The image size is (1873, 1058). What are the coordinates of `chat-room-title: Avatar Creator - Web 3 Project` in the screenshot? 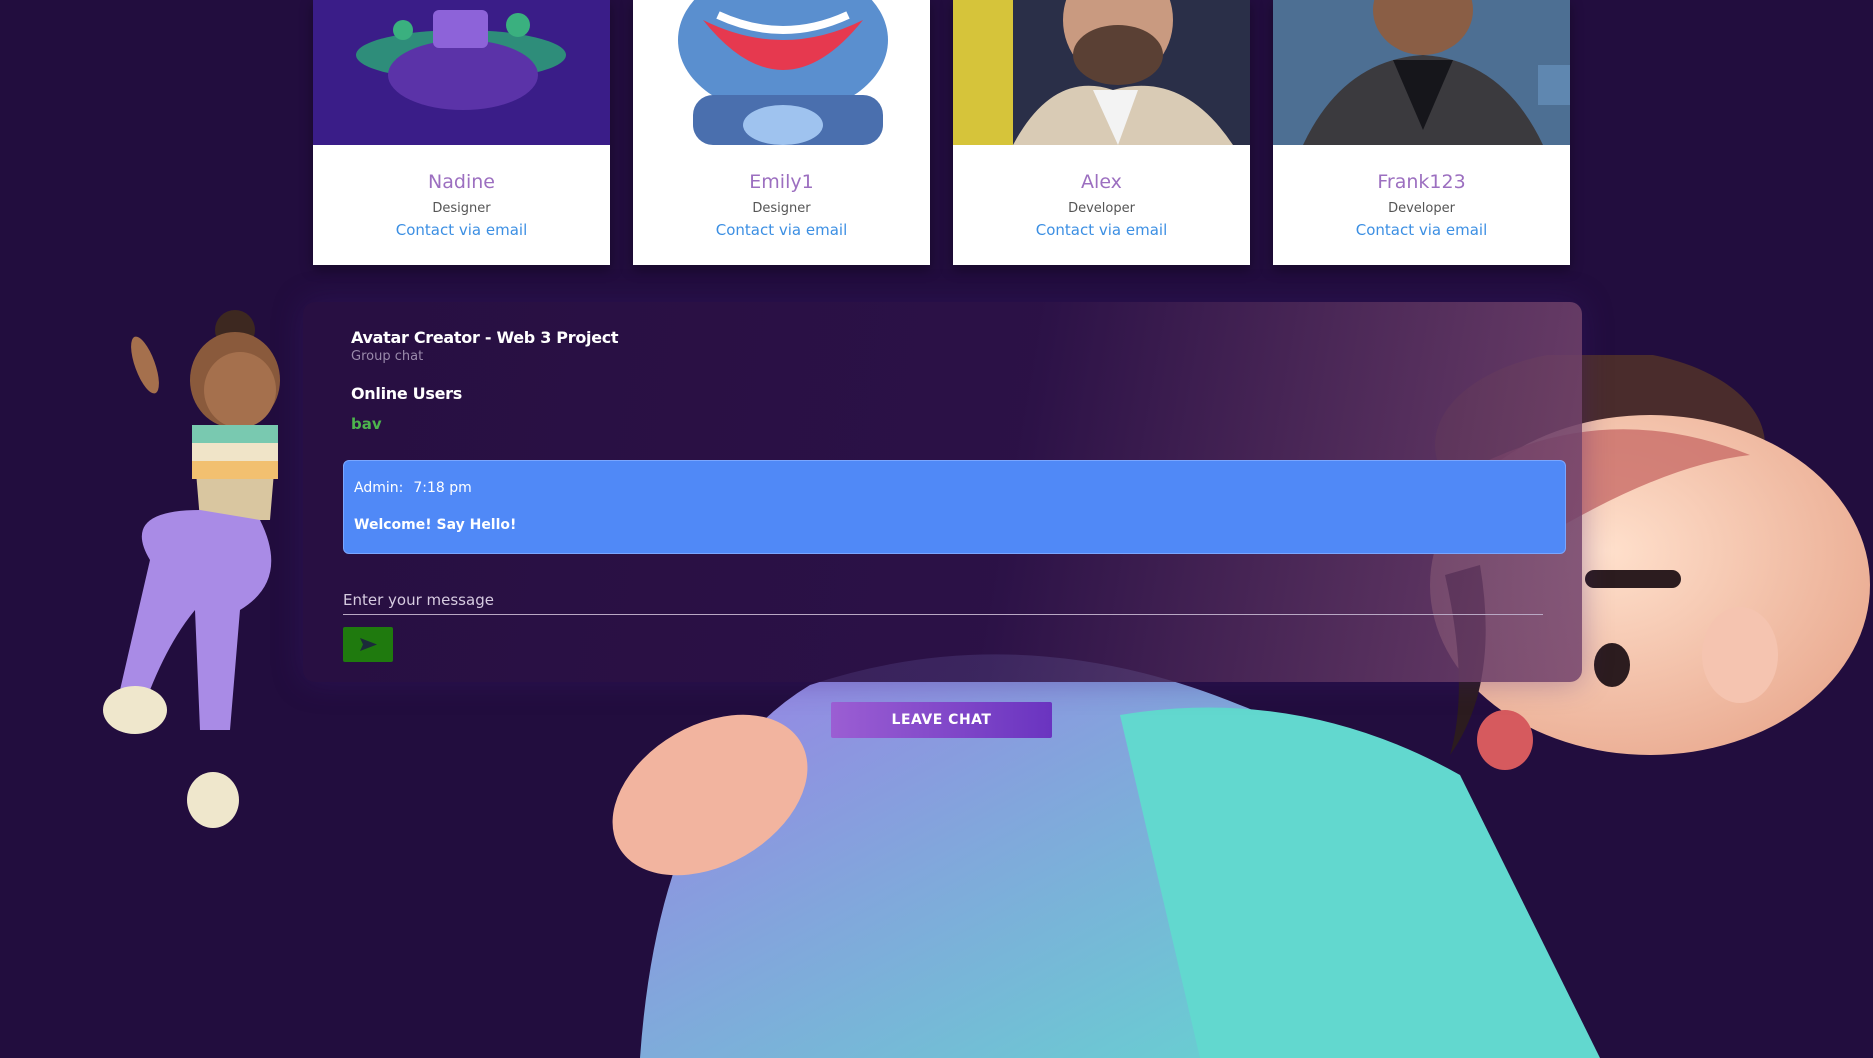 It's located at (485, 337).